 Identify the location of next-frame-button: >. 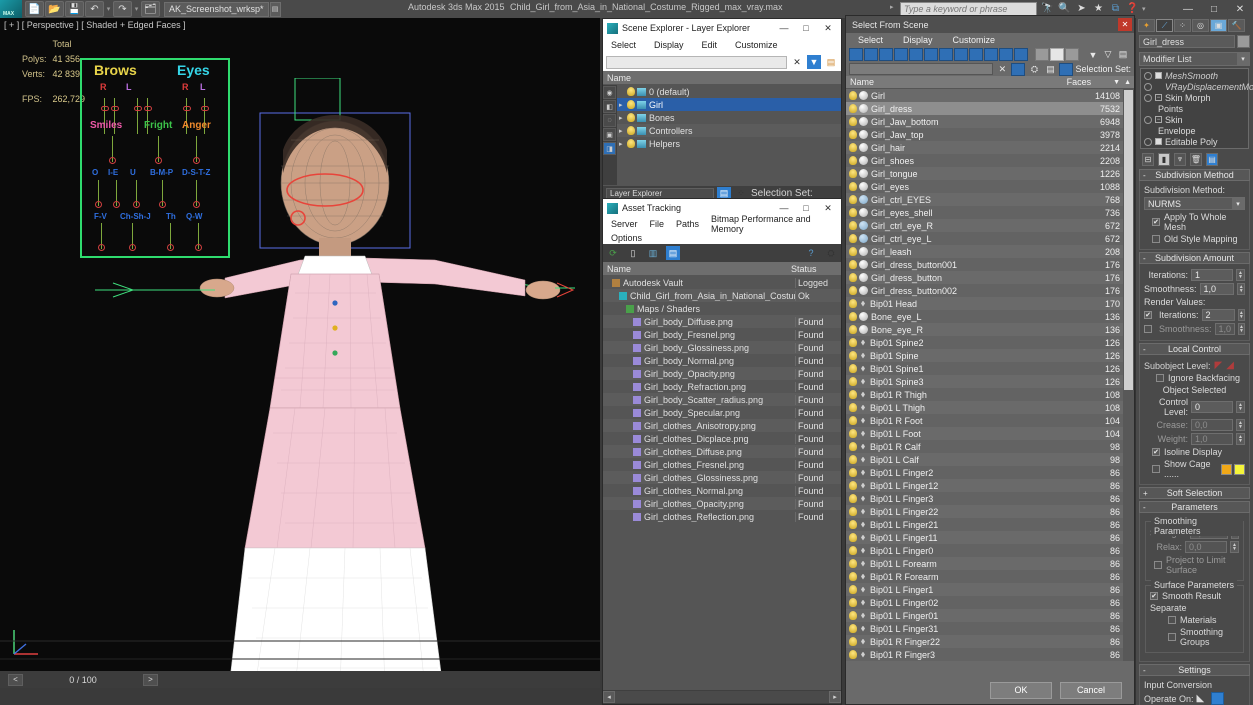
(150, 679).